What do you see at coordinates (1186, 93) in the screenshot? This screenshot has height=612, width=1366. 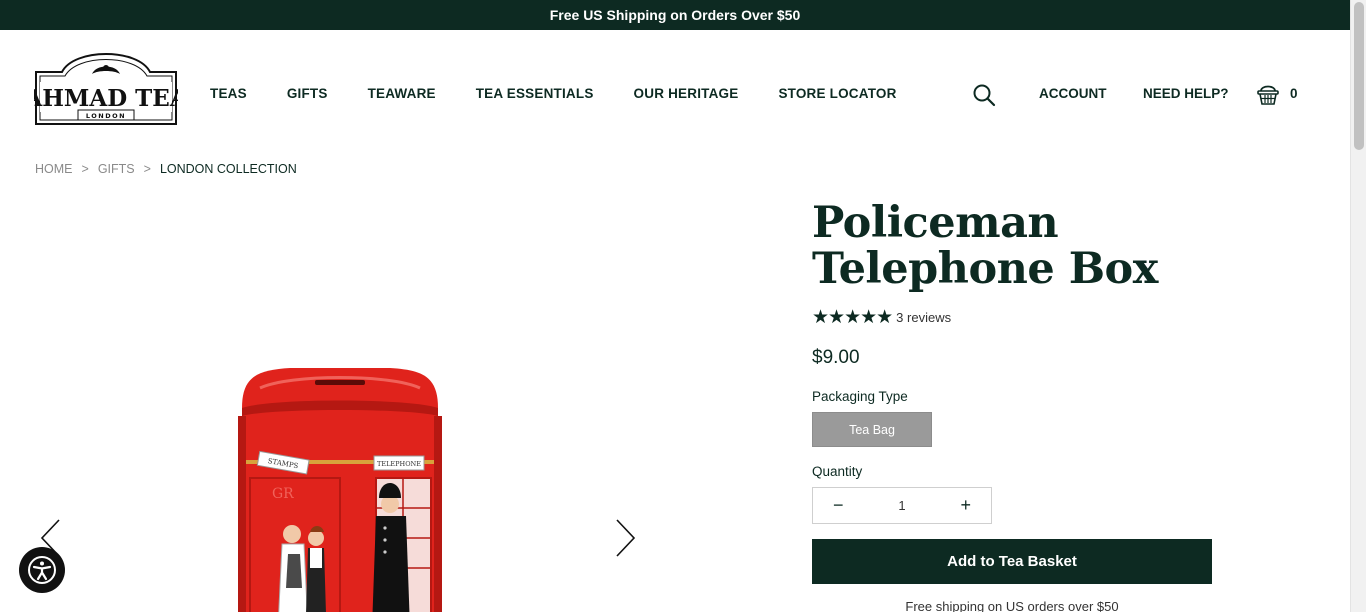 I see `need-help-link: NEED HELP?` at bounding box center [1186, 93].